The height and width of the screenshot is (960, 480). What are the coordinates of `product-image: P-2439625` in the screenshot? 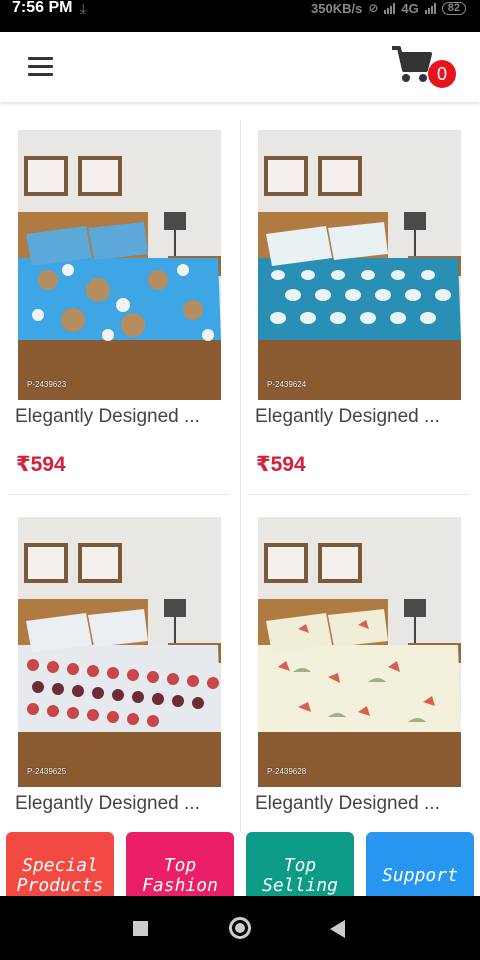 It's located at (119, 652).